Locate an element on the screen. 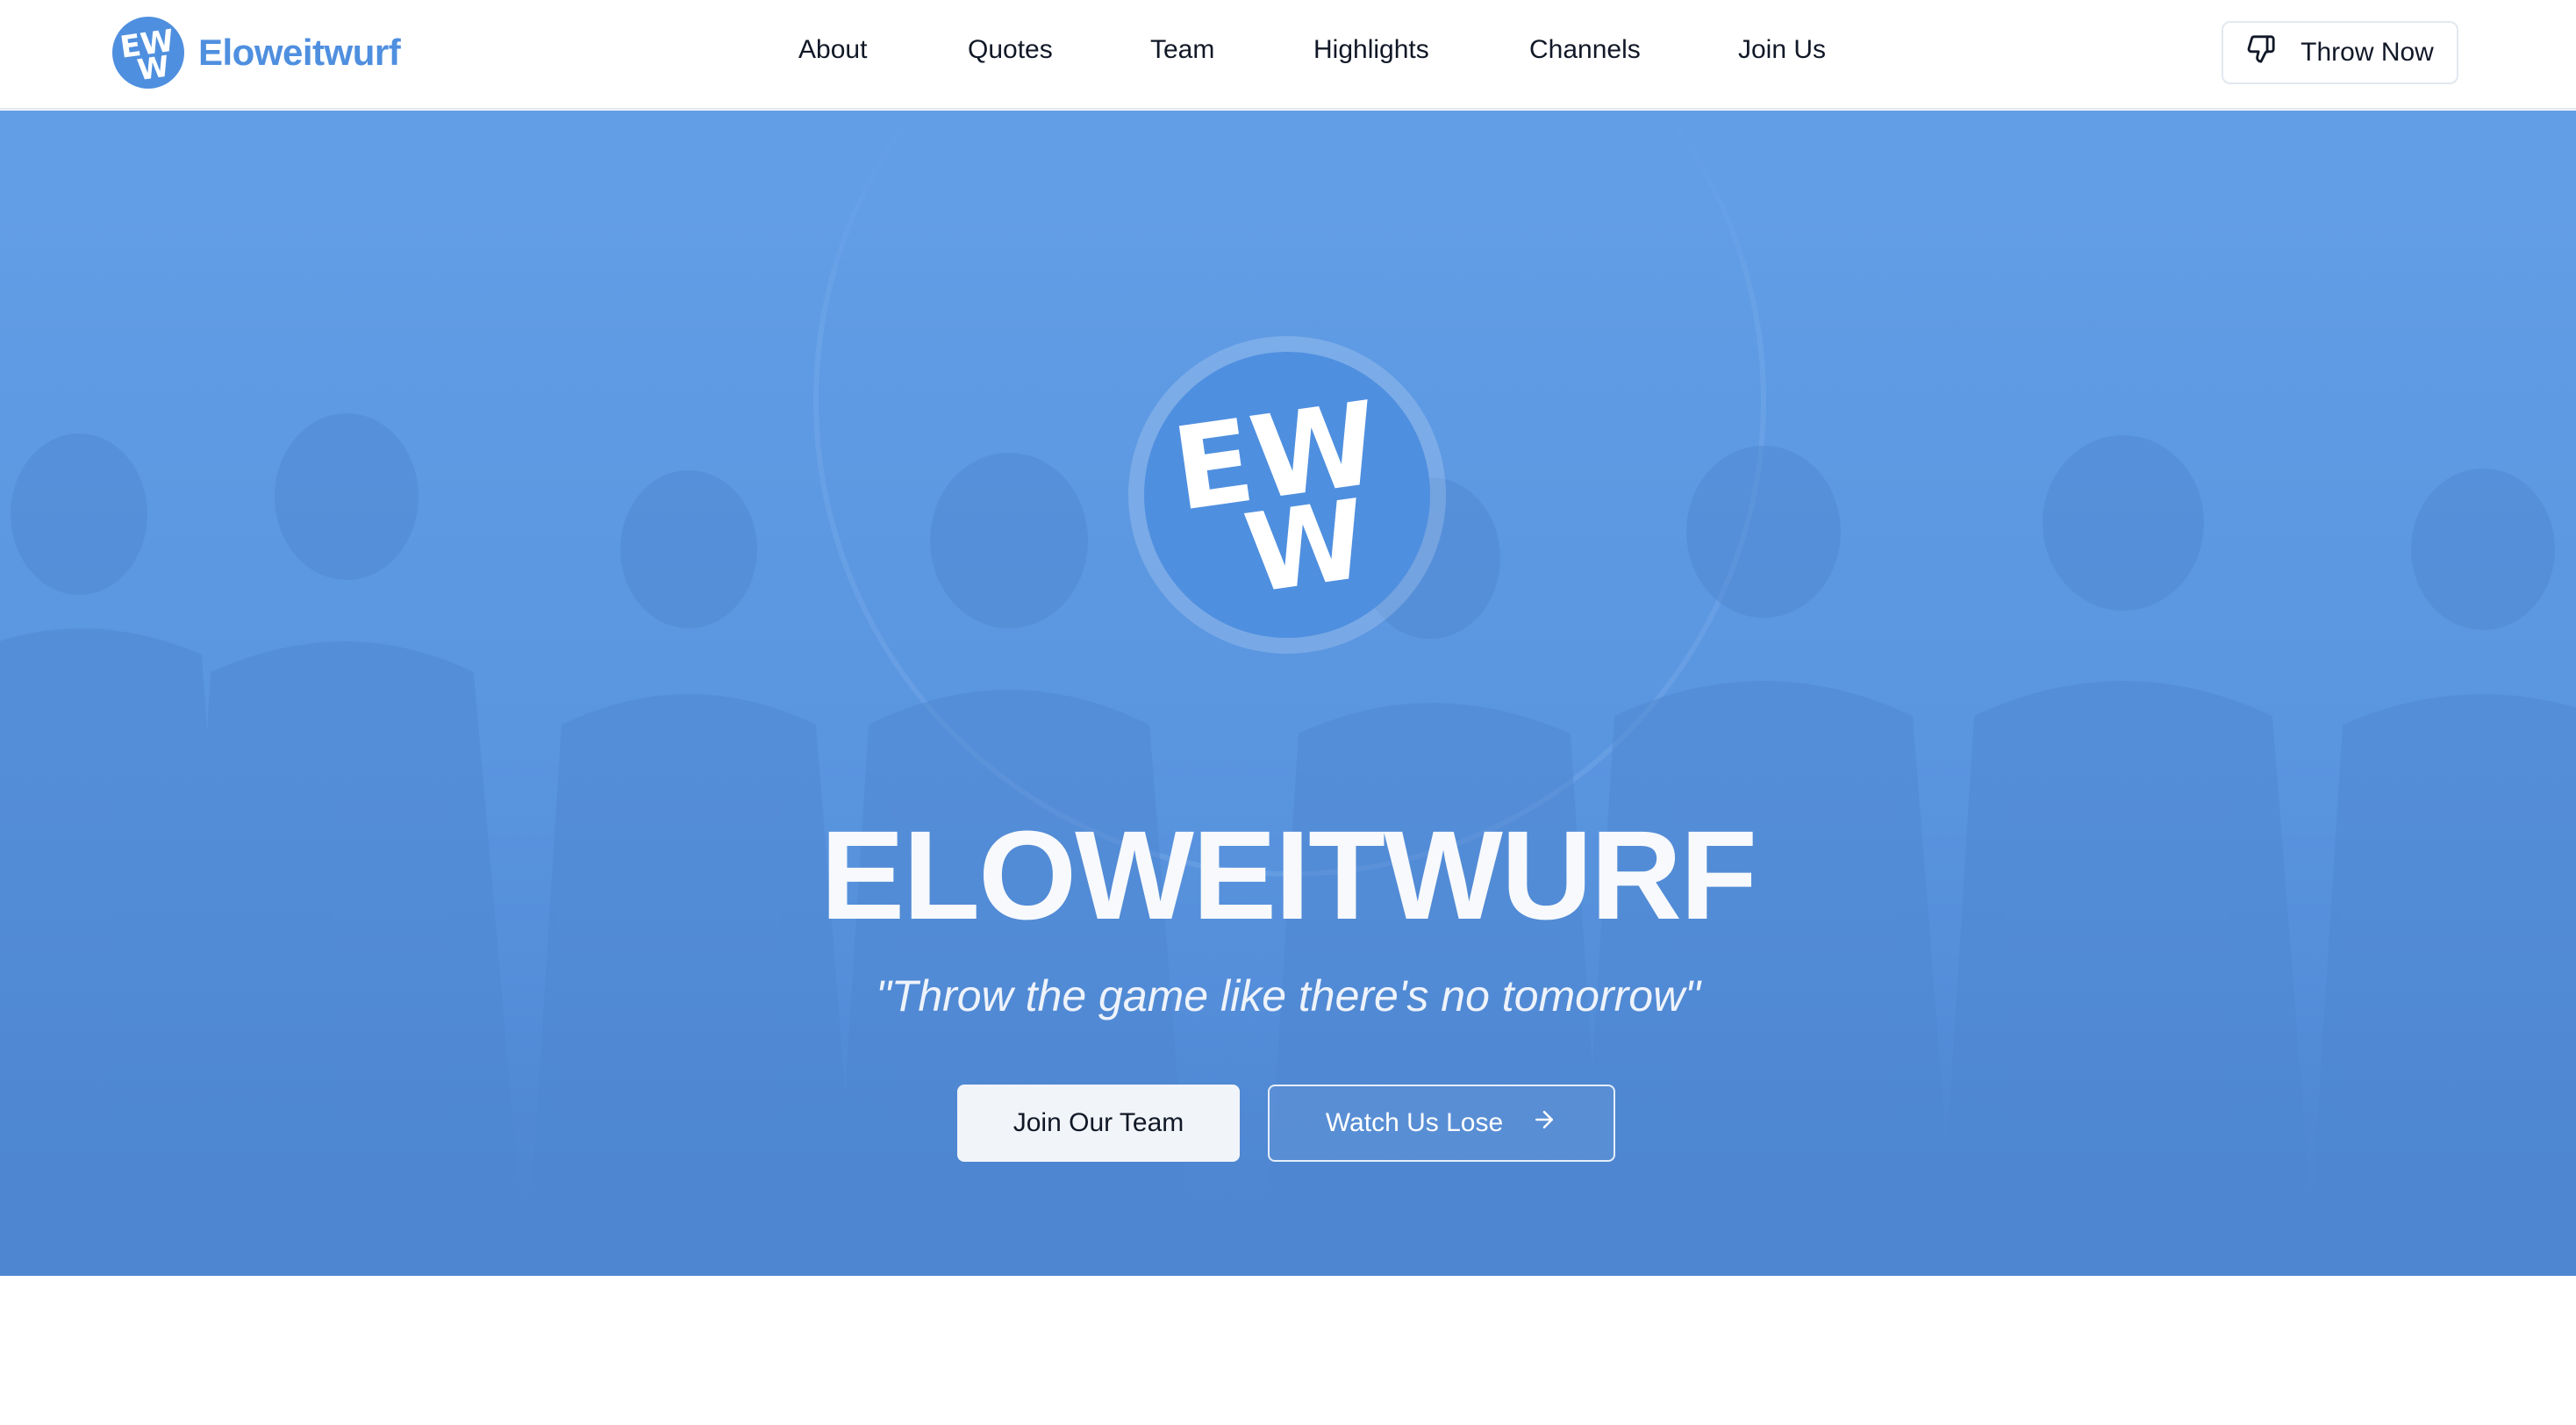 The height and width of the screenshot is (1425, 2576). hero-title: ELOWEITWURF is located at coordinates (1288, 876).